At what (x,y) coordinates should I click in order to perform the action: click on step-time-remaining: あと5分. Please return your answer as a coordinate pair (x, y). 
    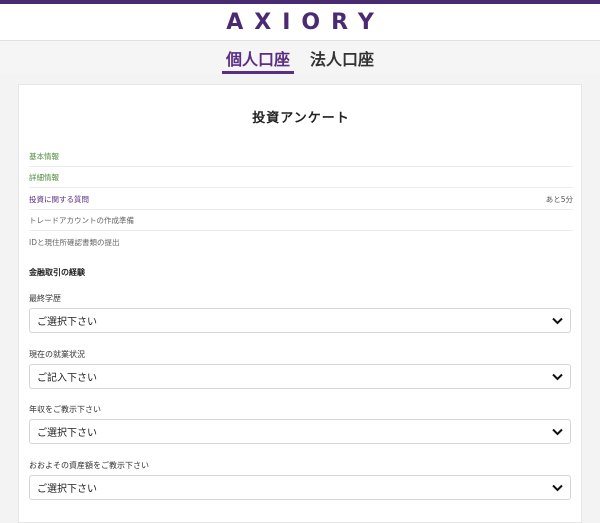
    Looking at the image, I should click on (559, 199).